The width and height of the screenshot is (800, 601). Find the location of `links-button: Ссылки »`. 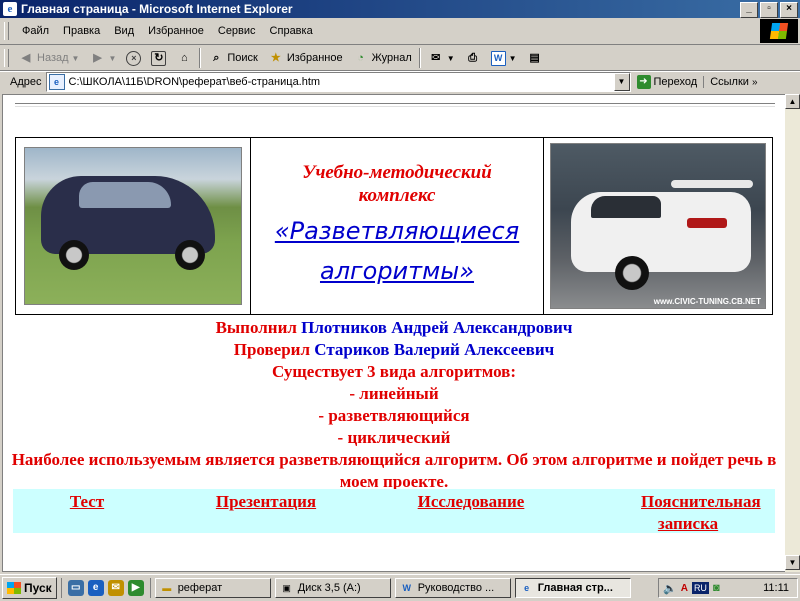

links-button: Ссылки » is located at coordinates (731, 82).